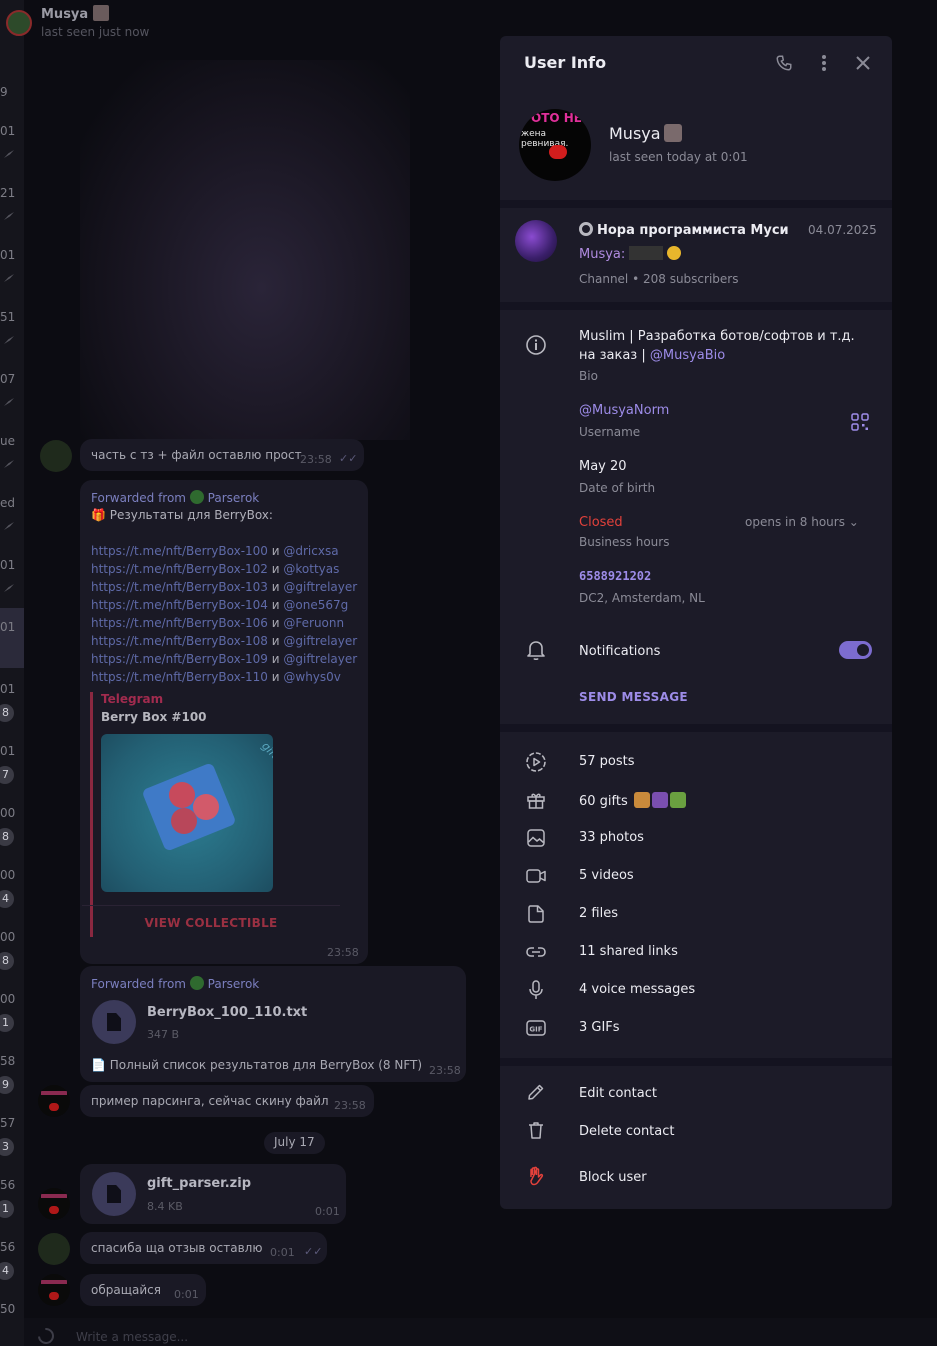 This screenshot has width=937, height=1346. Describe the element at coordinates (696, 876) in the screenshot. I see `media-videos: 5 videos` at that location.